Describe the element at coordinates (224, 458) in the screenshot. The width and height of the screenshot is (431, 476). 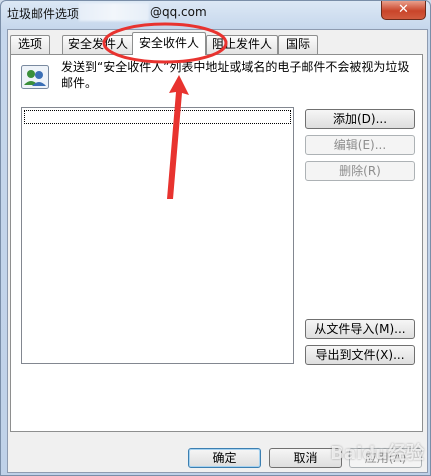
I see `ok-button: 确定` at that location.